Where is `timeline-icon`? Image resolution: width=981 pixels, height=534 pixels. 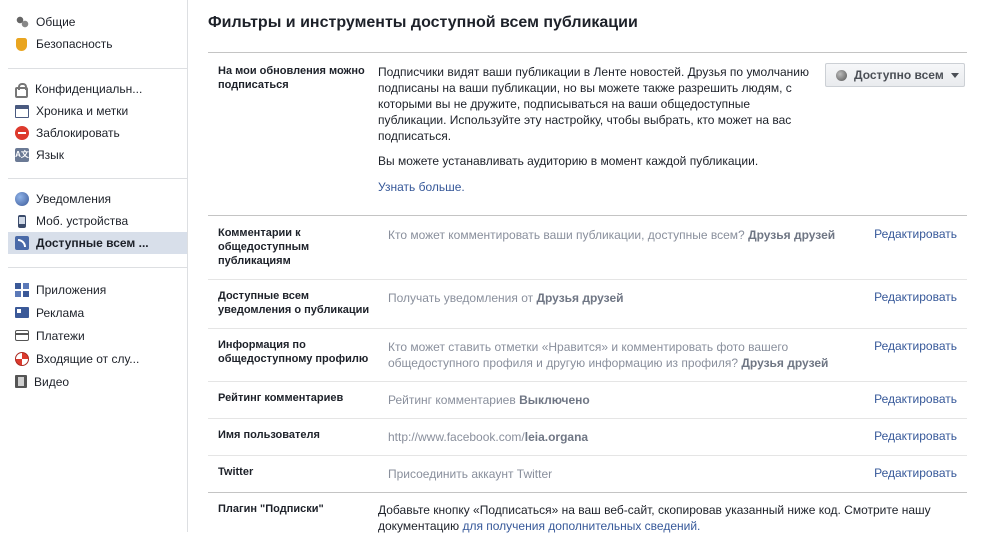 timeline-icon is located at coordinates (22, 111).